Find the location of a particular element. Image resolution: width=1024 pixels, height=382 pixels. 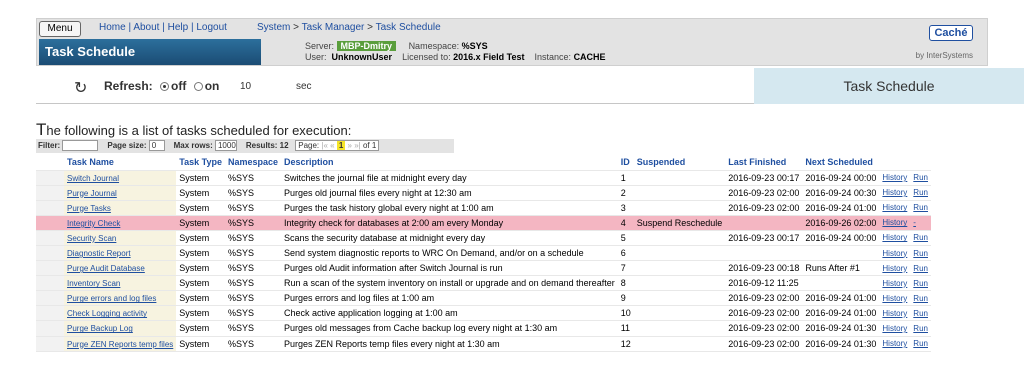

menu-button: Menu is located at coordinates (60, 29).